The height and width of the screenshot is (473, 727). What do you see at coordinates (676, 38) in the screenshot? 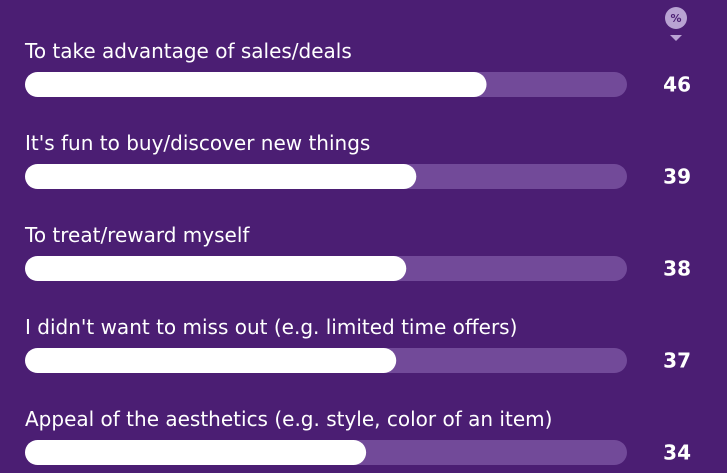
I see `percent-badge-pointer` at bounding box center [676, 38].